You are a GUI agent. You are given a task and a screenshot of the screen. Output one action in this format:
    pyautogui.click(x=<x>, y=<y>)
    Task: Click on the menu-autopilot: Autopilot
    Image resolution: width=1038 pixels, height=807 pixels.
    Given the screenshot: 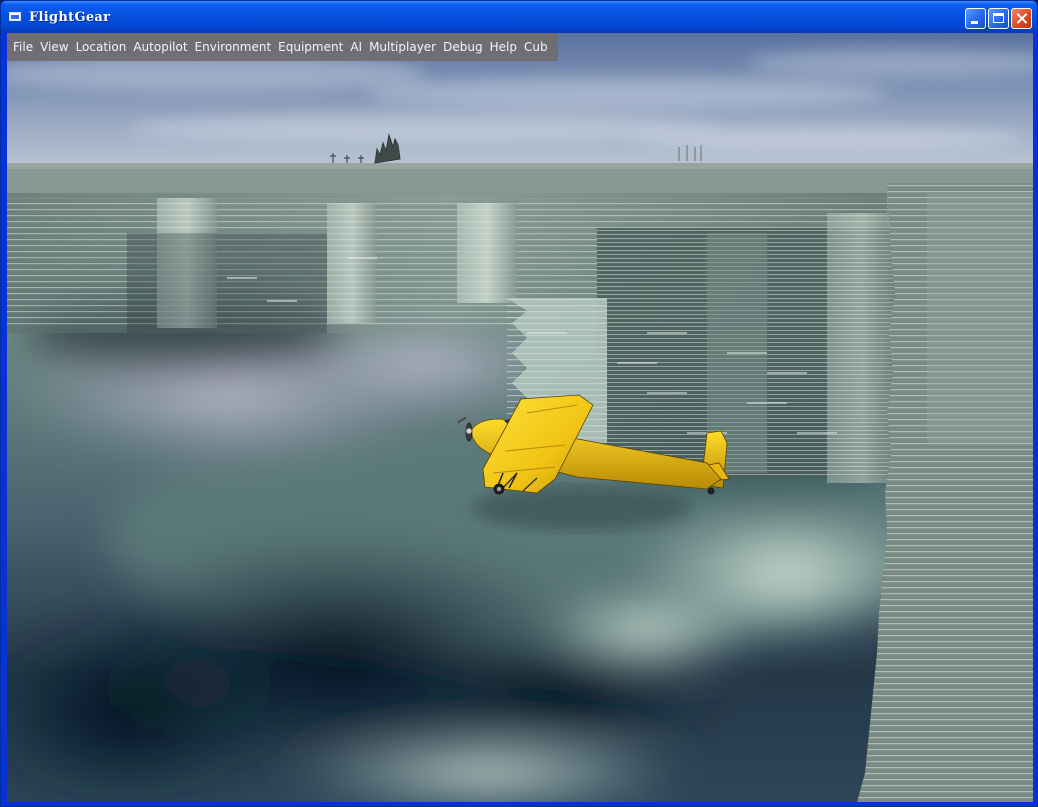 What is the action you would take?
    pyautogui.click(x=160, y=47)
    